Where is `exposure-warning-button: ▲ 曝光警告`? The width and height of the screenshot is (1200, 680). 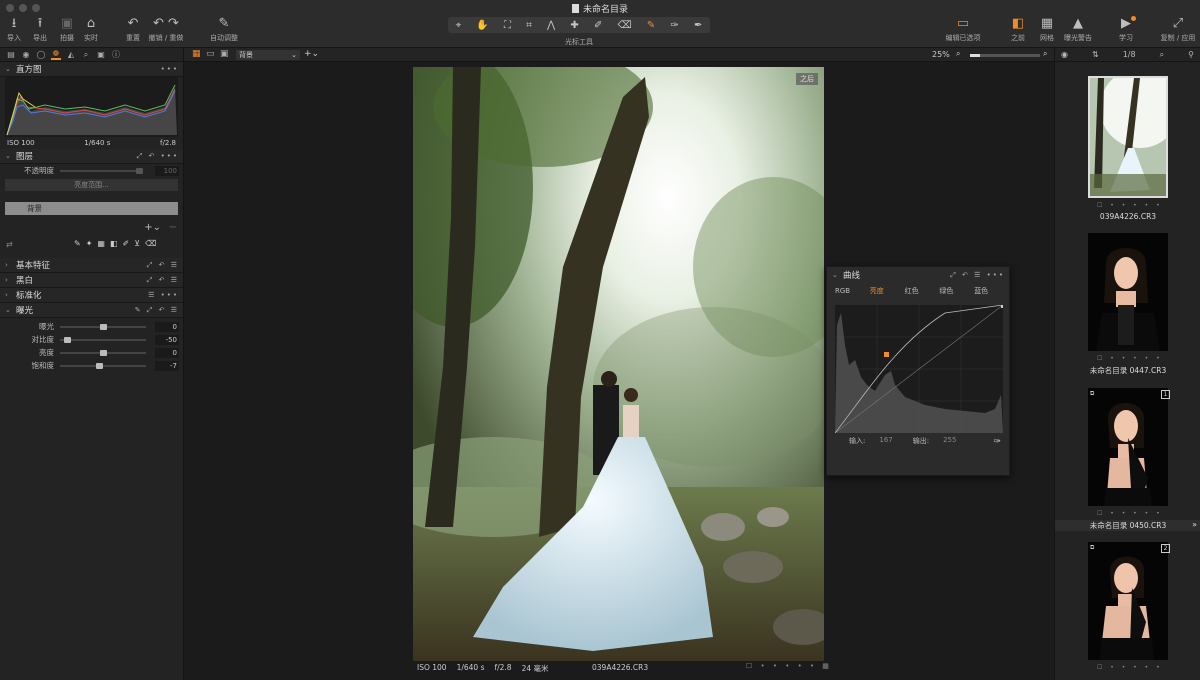
exposure-warning-button: ▲ 曝光警告 is located at coordinates (1078, 29).